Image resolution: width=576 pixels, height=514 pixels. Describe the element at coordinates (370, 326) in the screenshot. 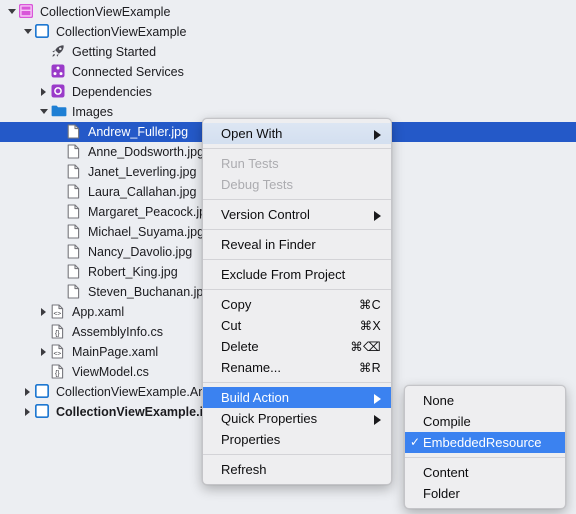

I see `menu-item-shortcut: ⌘X` at that location.